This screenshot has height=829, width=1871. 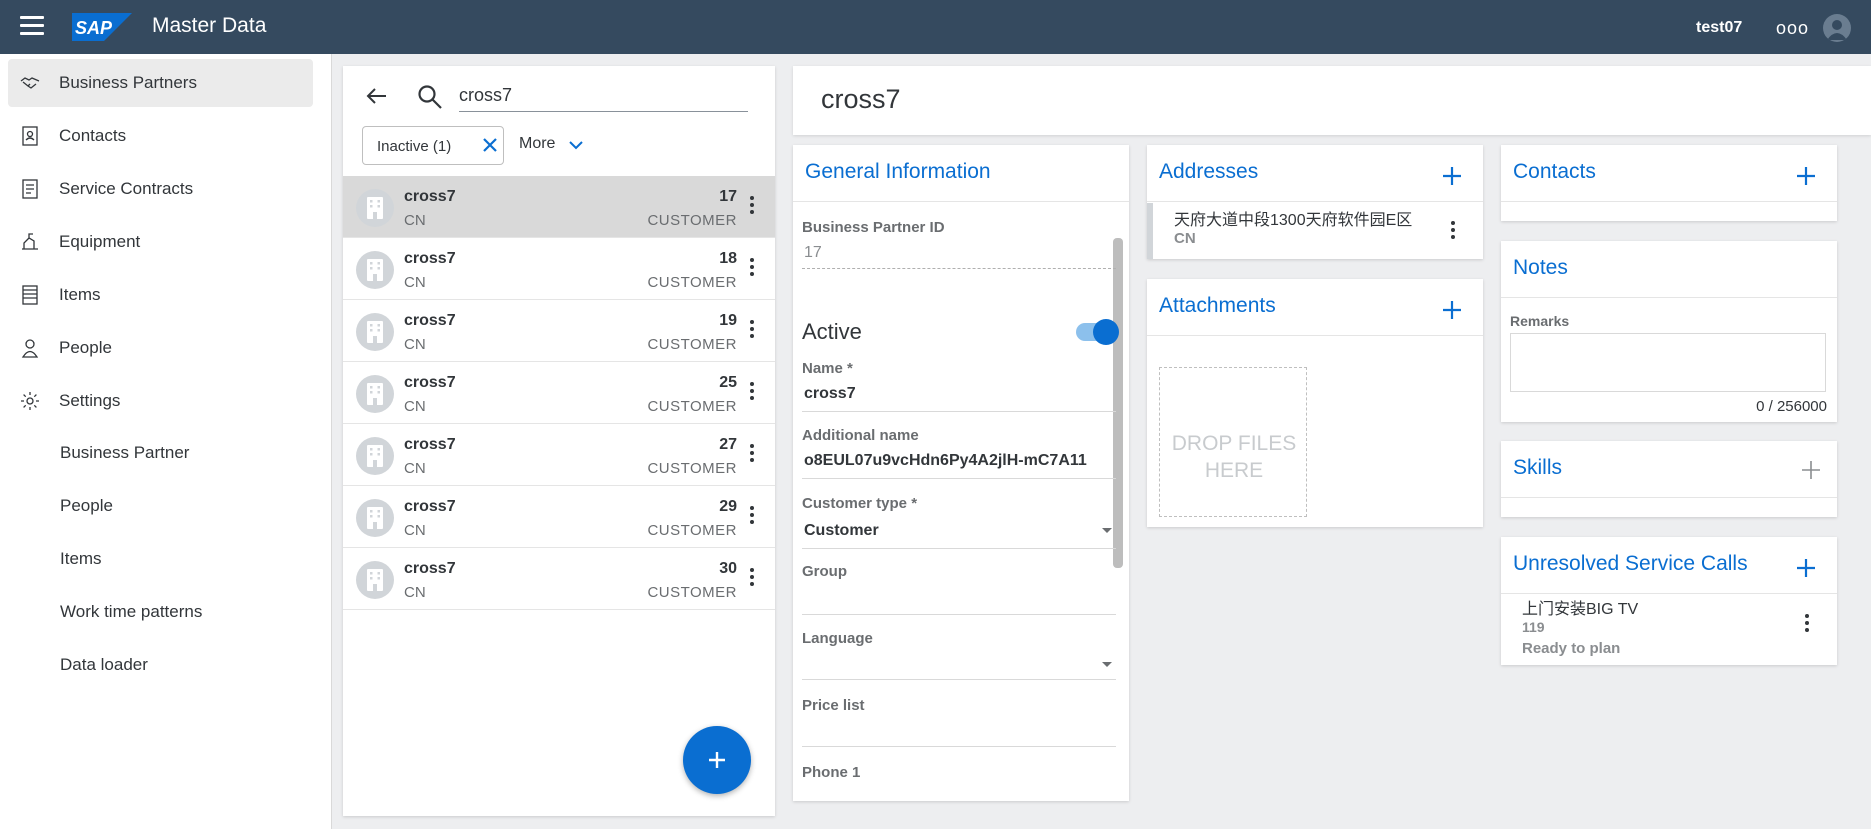 I want to click on sidebar-item-people: People, so click(x=160, y=348).